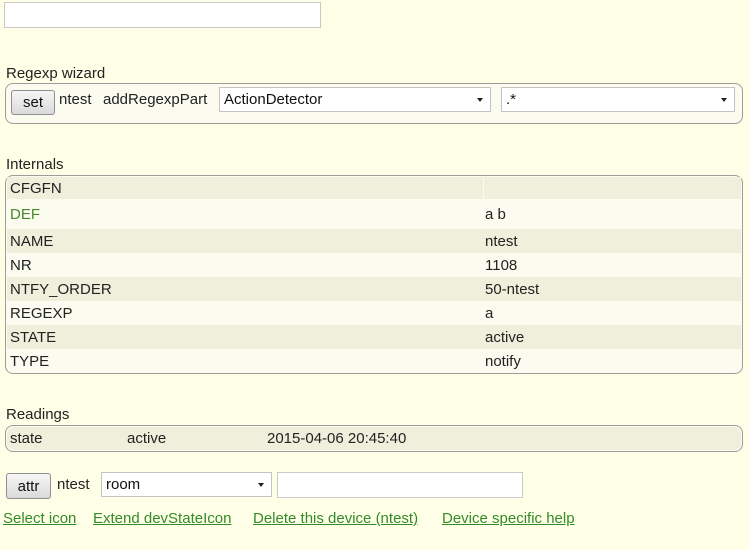  Describe the element at coordinates (73, 484) in the screenshot. I see `attr-device-label: ntest` at that location.